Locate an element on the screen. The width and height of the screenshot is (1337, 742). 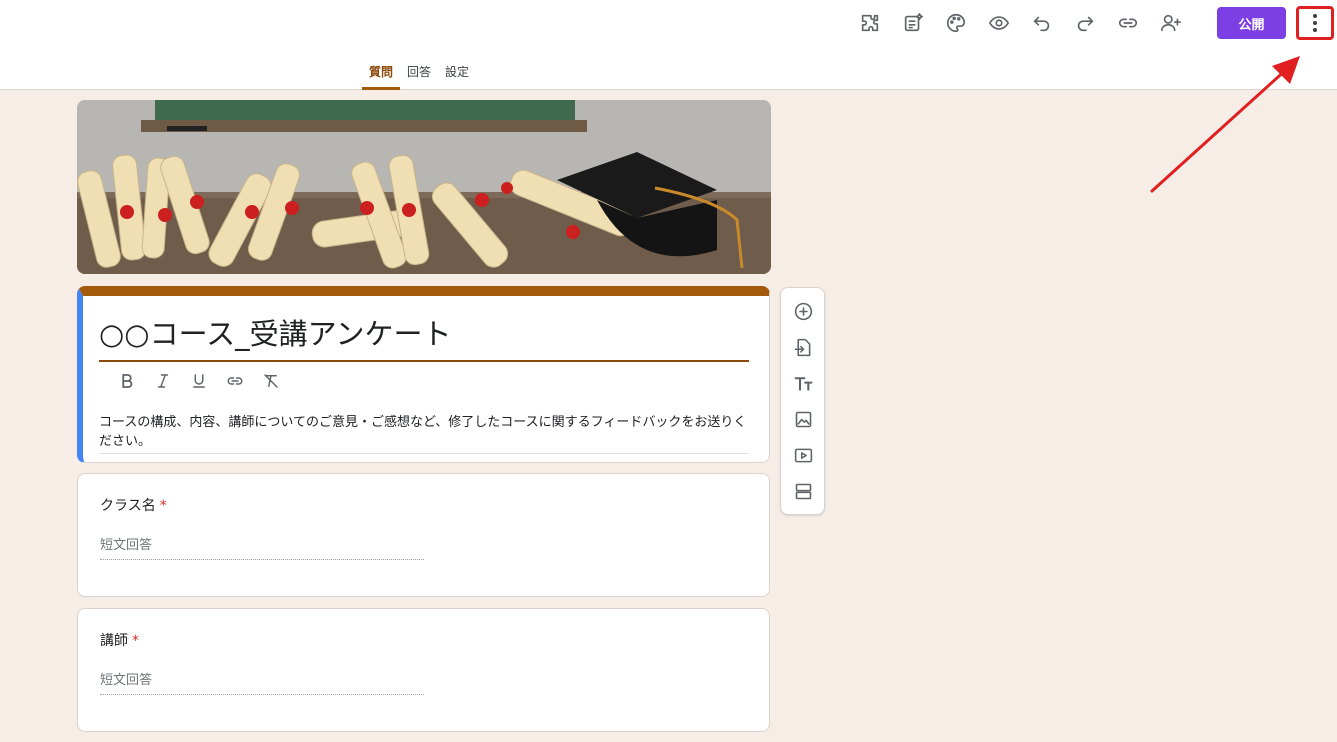
add-question-icon is located at coordinates (803, 311).